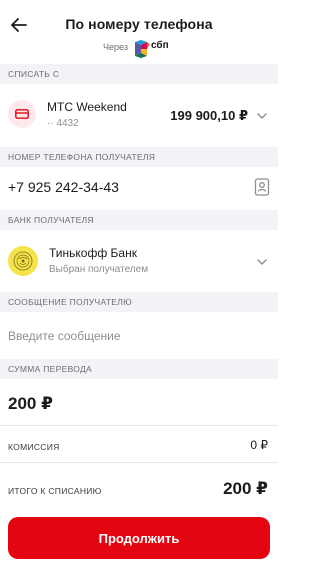 Image resolution: width=320 pixels, height=573 pixels. What do you see at coordinates (139, 113) in the screenshot?
I see `debit-account-selector: МТС Weekend ·· 4432 199 900,10 ₽` at bounding box center [139, 113].